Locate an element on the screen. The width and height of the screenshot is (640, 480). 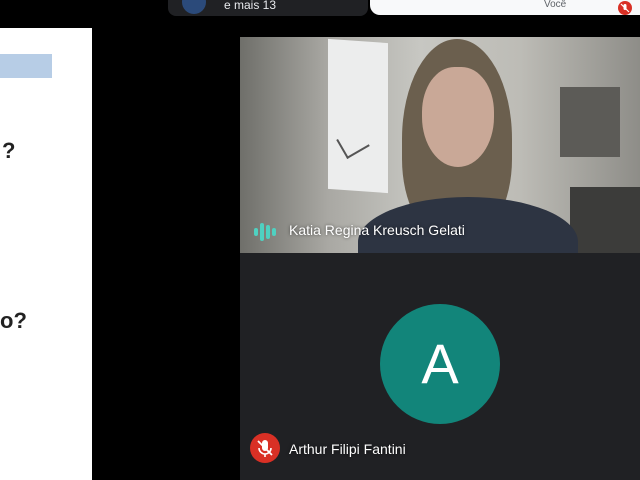
other-participants-chip: e mais 13 is located at coordinates (268, 8).